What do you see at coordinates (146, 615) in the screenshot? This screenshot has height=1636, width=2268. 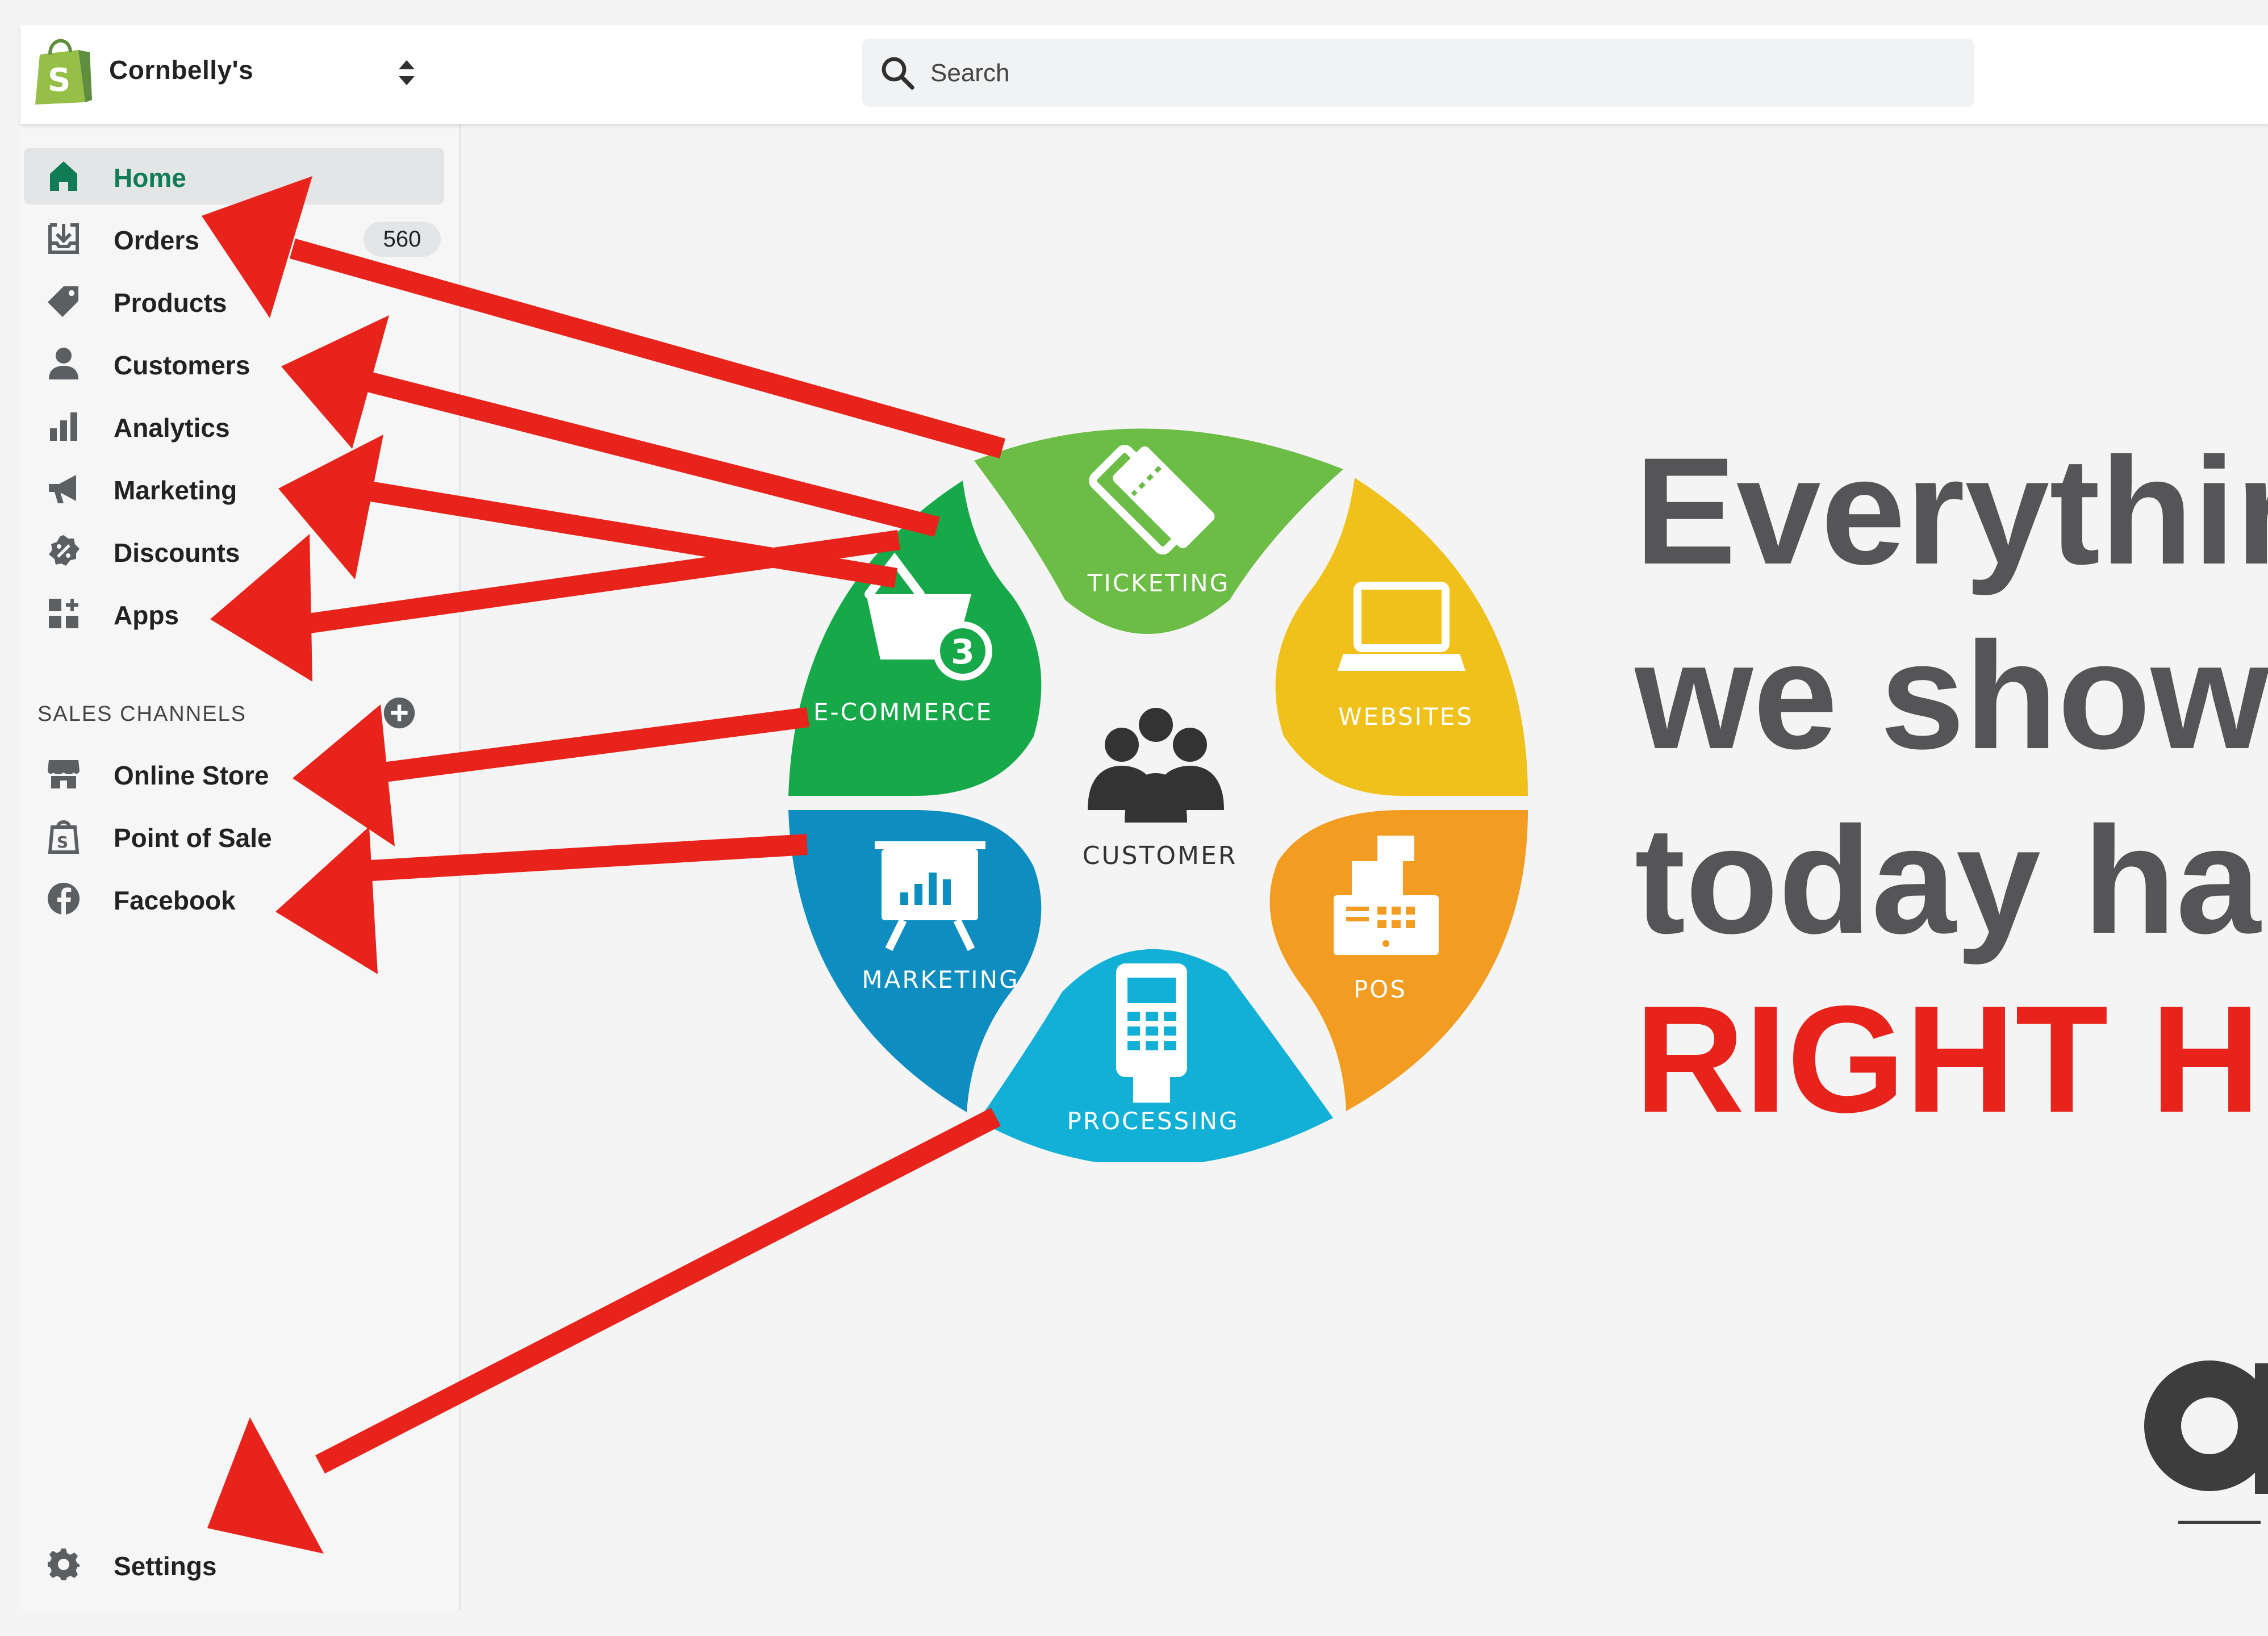 I see `sidebar-item-label: Apps` at bounding box center [146, 615].